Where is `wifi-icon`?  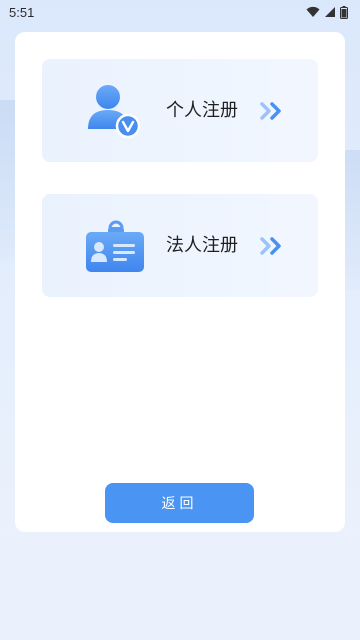 wifi-icon is located at coordinates (313, 12).